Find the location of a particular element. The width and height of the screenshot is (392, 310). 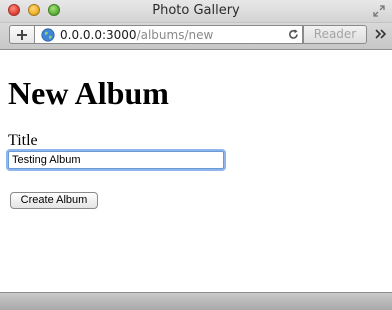

overflow-chevron-icon is located at coordinates (381, 34).